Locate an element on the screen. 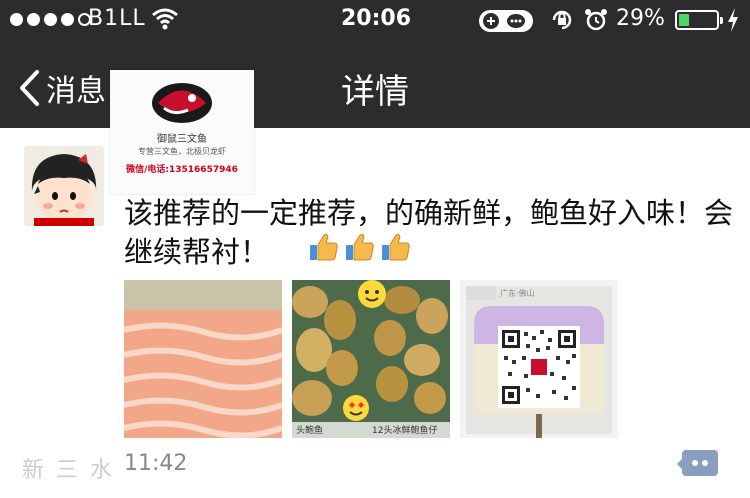 The height and width of the screenshot is (498, 750). status-time: 20:06 is located at coordinates (376, 18).